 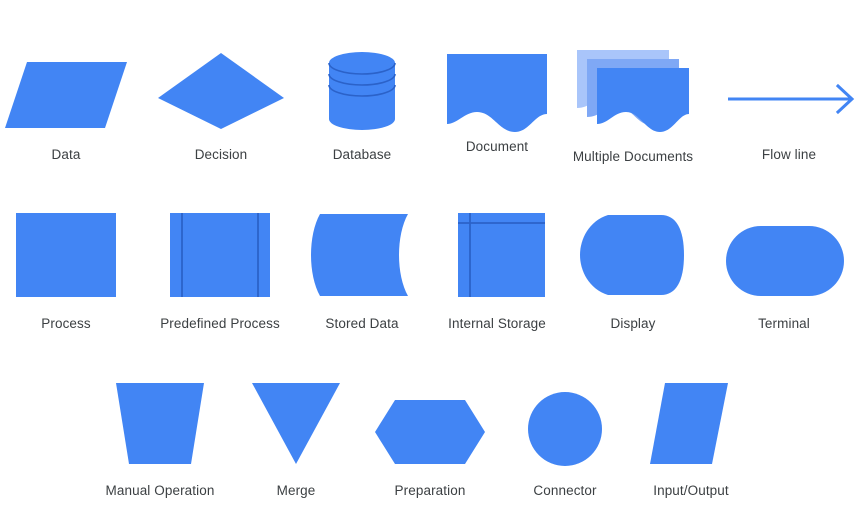 I want to click on triangle-down-icon, so click(x=296, y=423).